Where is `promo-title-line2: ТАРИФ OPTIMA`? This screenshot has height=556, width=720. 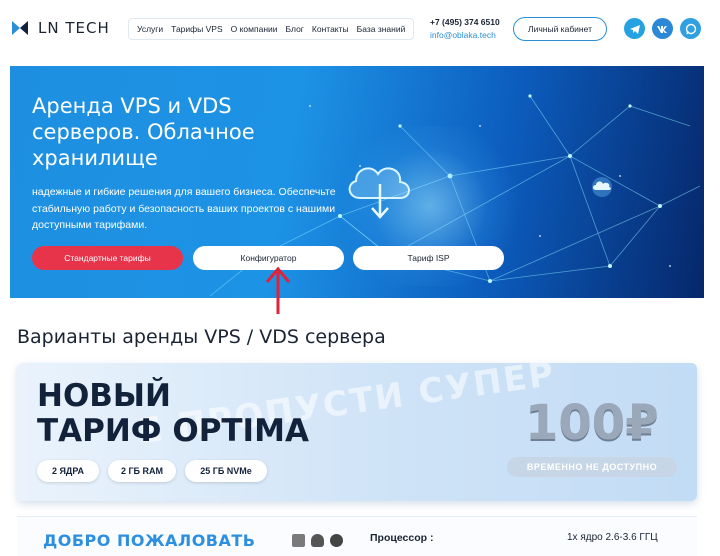 promo-title-line2: ТАРИФ OPTIMA is located at coordinates (173, 431).